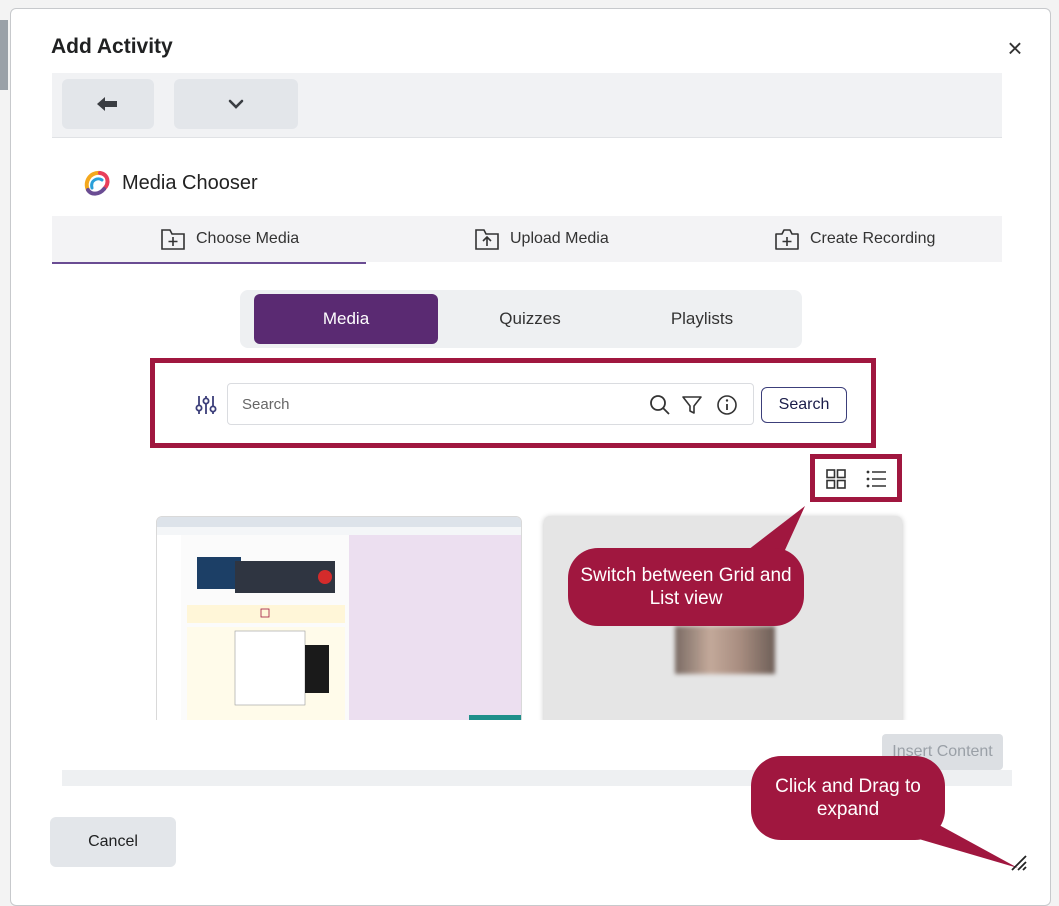 The image size is (1059, 906). Describe the element at coordinates (725, 650) in the screenshot. I see `blurred-video-preview` at that location.